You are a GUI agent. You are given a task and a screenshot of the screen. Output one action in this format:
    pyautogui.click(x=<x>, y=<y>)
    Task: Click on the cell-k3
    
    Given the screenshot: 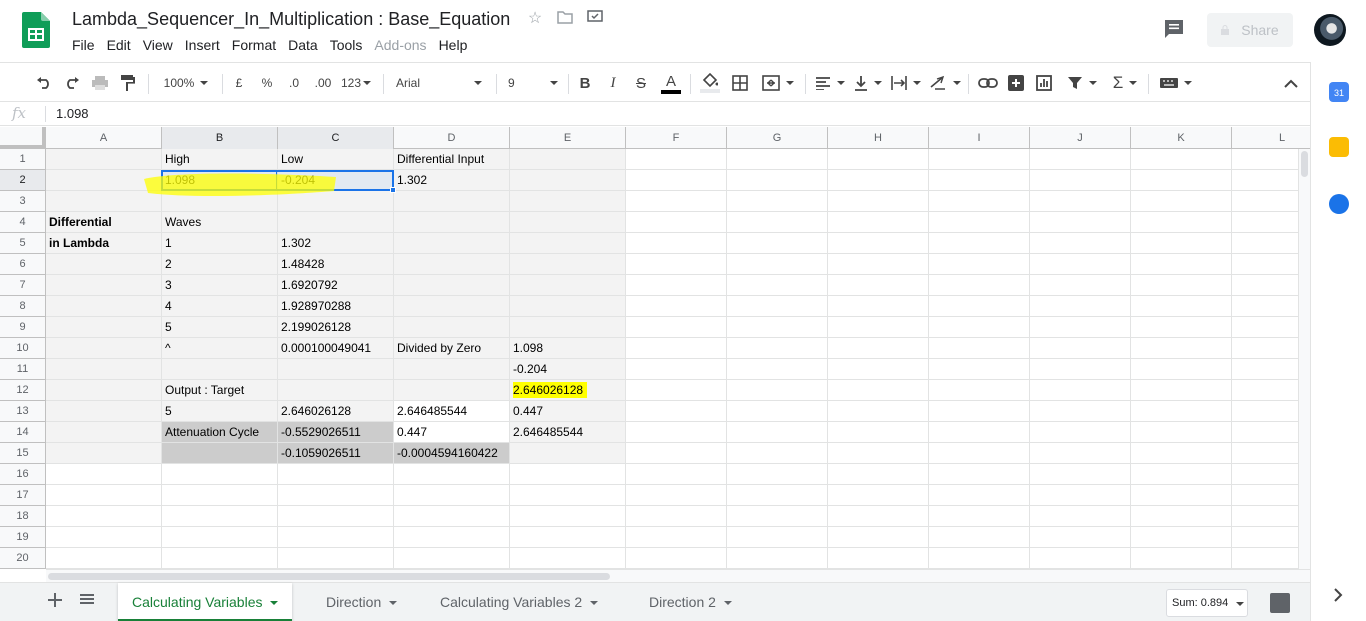 What is the action you would take?
    pyautogui.click(x=1181, y=201)
    